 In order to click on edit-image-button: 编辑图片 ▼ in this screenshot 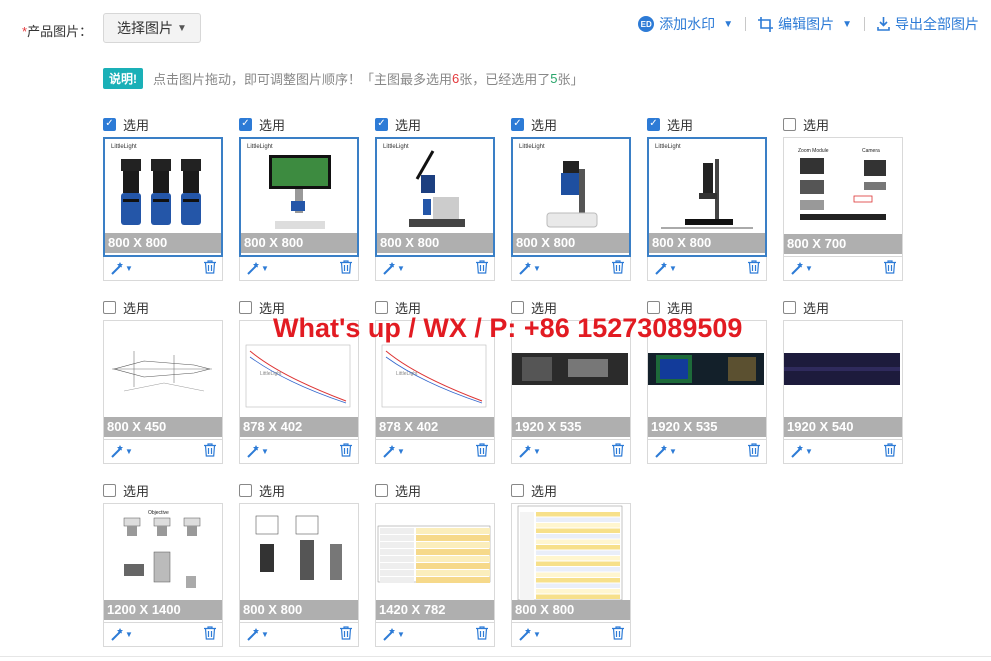, I will do `click(805, 24)`.